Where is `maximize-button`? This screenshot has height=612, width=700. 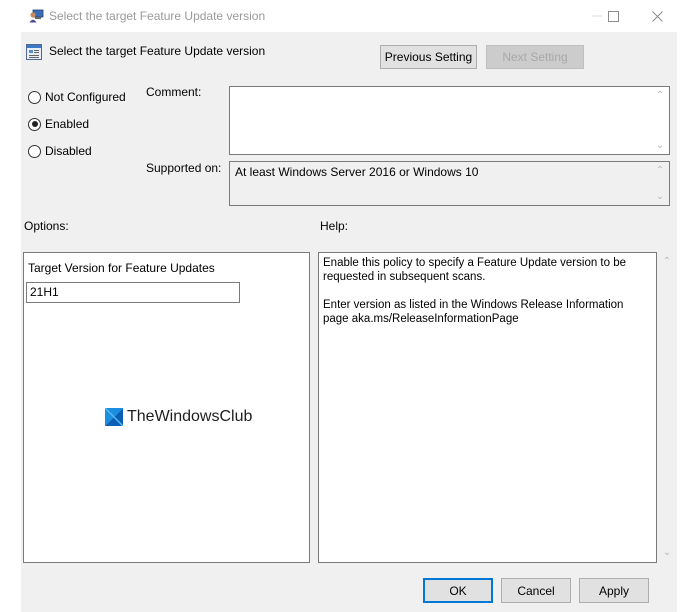 maximize-button is located at coordinates (613, 16).